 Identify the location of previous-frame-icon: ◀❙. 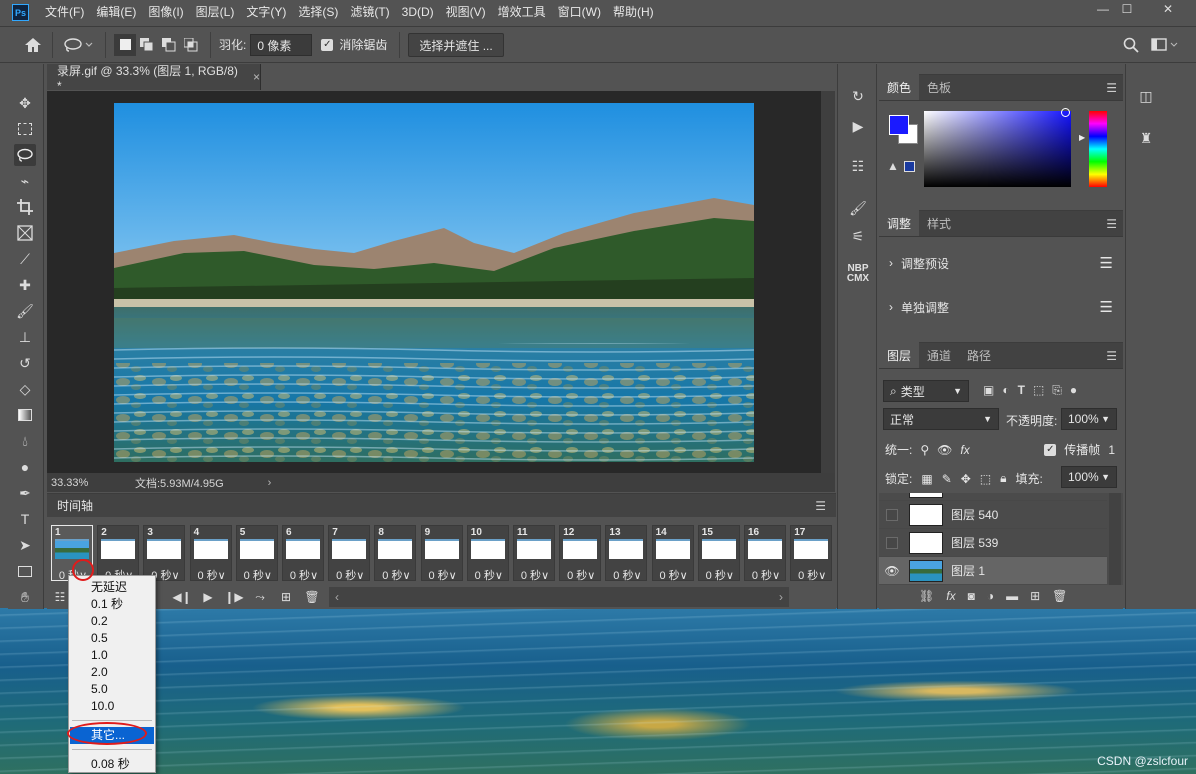
(182, 597).